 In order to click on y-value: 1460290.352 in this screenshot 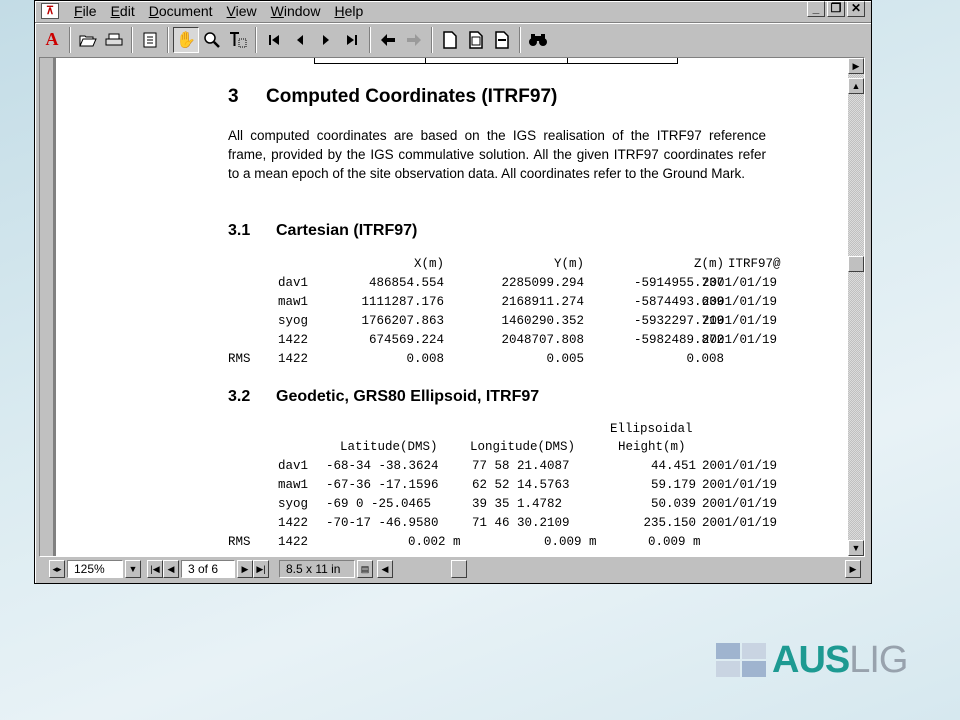, I will do `click(542, 321)`.